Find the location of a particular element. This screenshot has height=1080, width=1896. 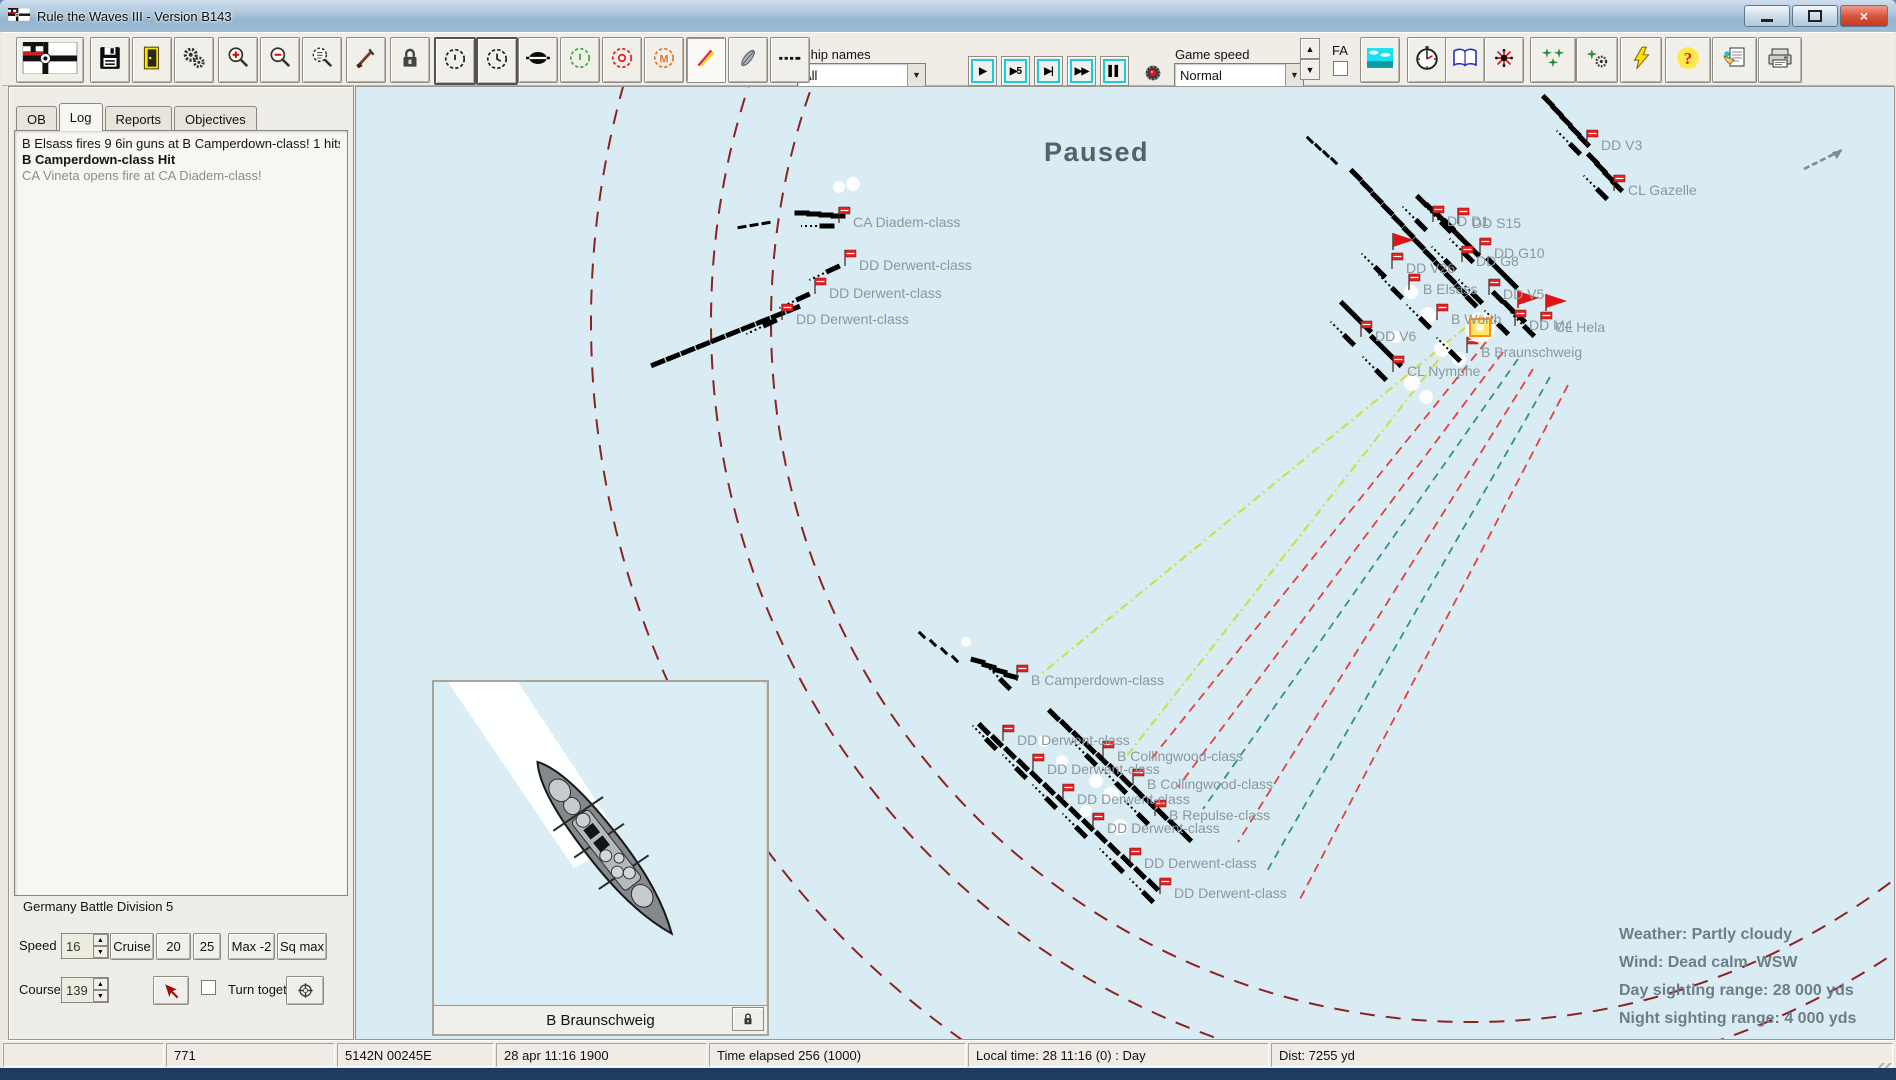

fa-checkbox is located at coordinates (1340, 68).